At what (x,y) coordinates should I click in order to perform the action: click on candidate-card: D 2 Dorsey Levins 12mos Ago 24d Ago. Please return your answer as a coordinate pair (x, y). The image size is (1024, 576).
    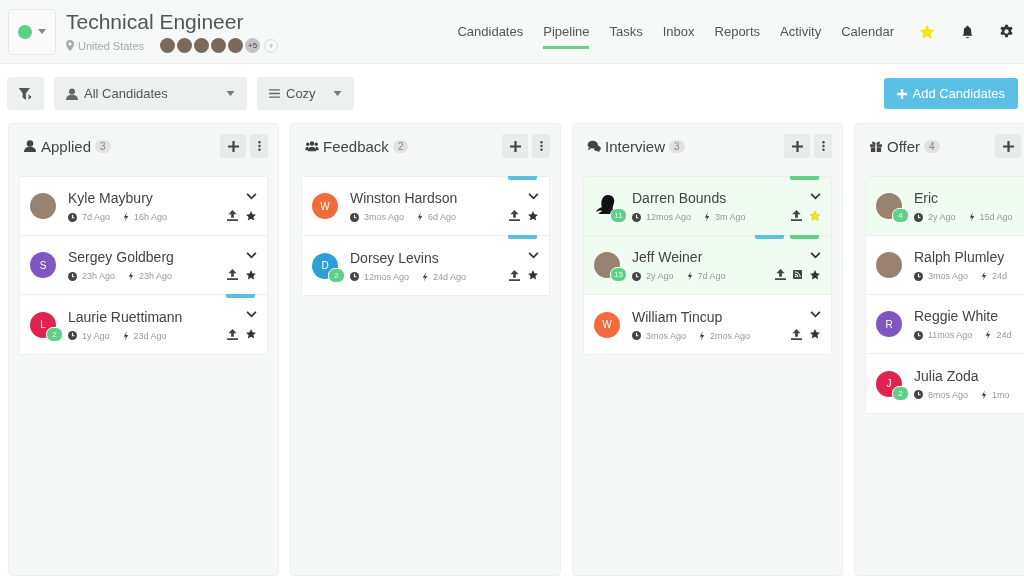
    Looking at the image, I should click on (425, 265).